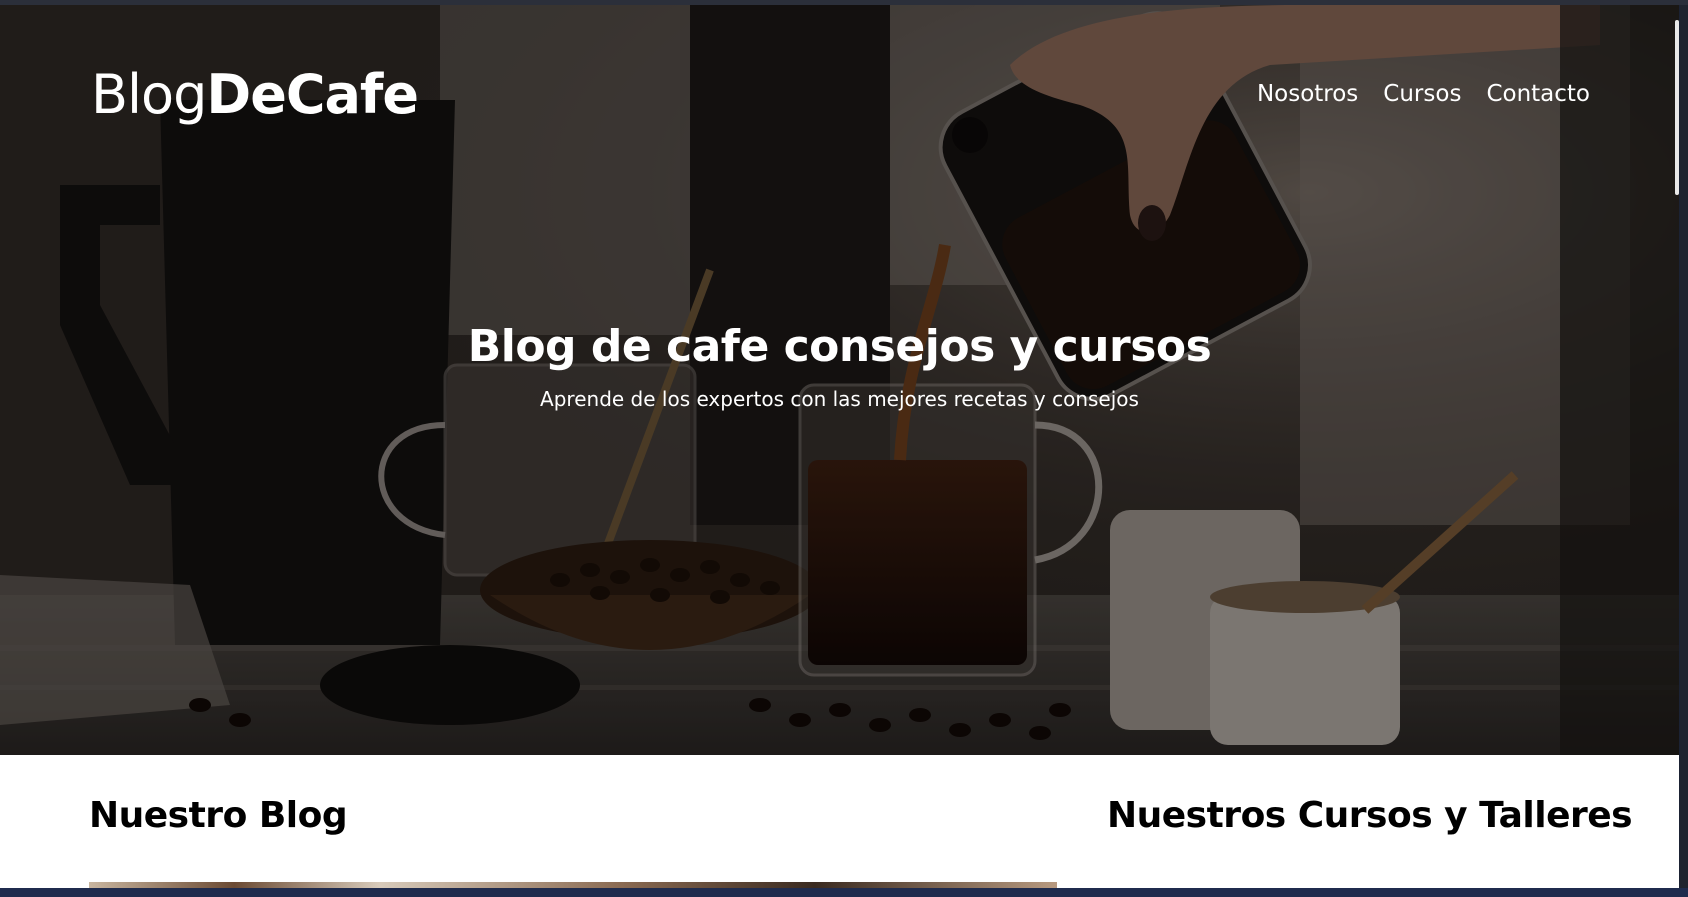 This screenshot has width=1688, height=897. Describe the element at coordinates (1684, 451) in the screenshot. I see `window-right-edge` at that location.